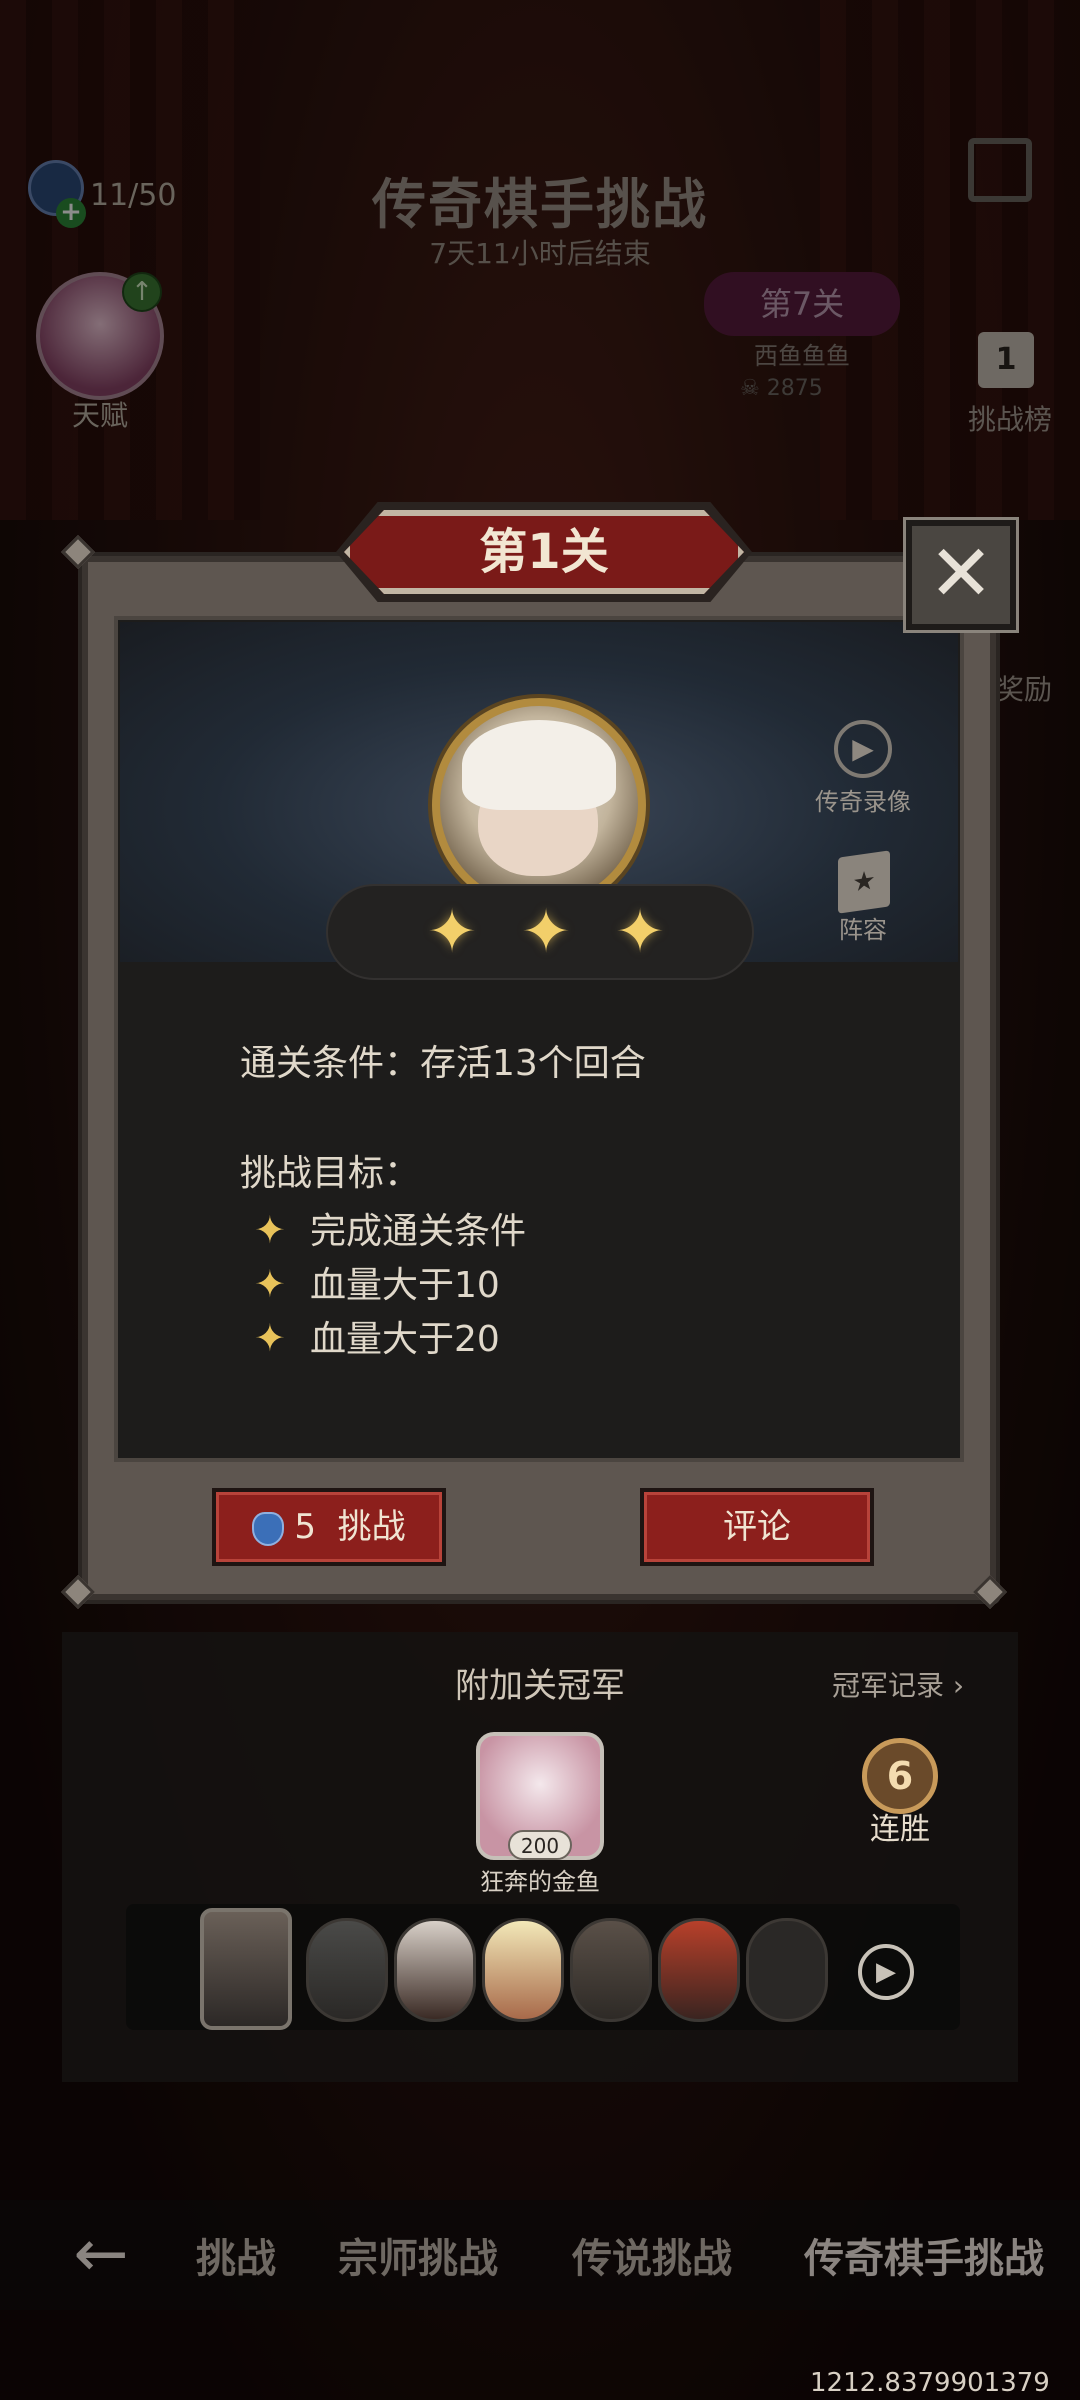 The width and height of the screenshot is (1080, 2400). What do you see at coordinates (961, 575) in the screenshot?
I see `close-button: ✕` at bounding box center [961, 575].